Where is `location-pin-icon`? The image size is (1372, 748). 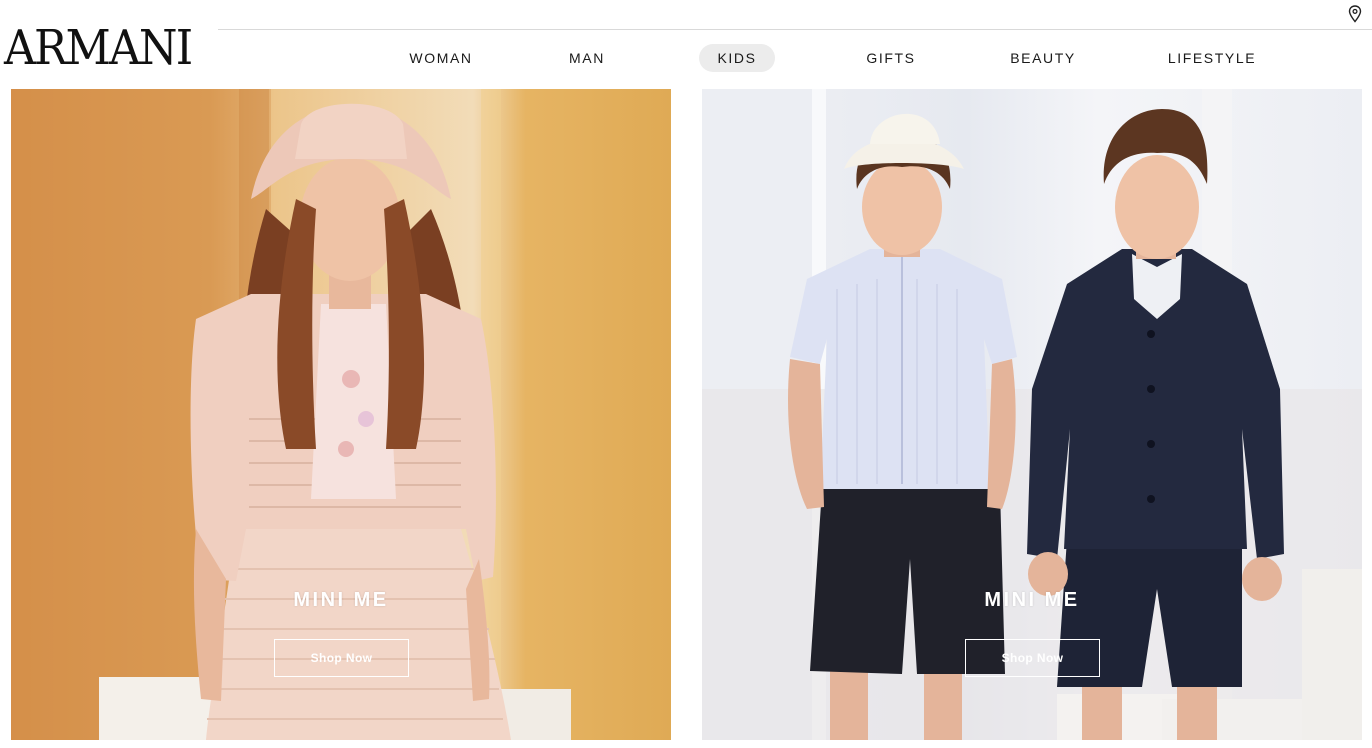
location-pin-icon is located at coordinates (1355, 14).